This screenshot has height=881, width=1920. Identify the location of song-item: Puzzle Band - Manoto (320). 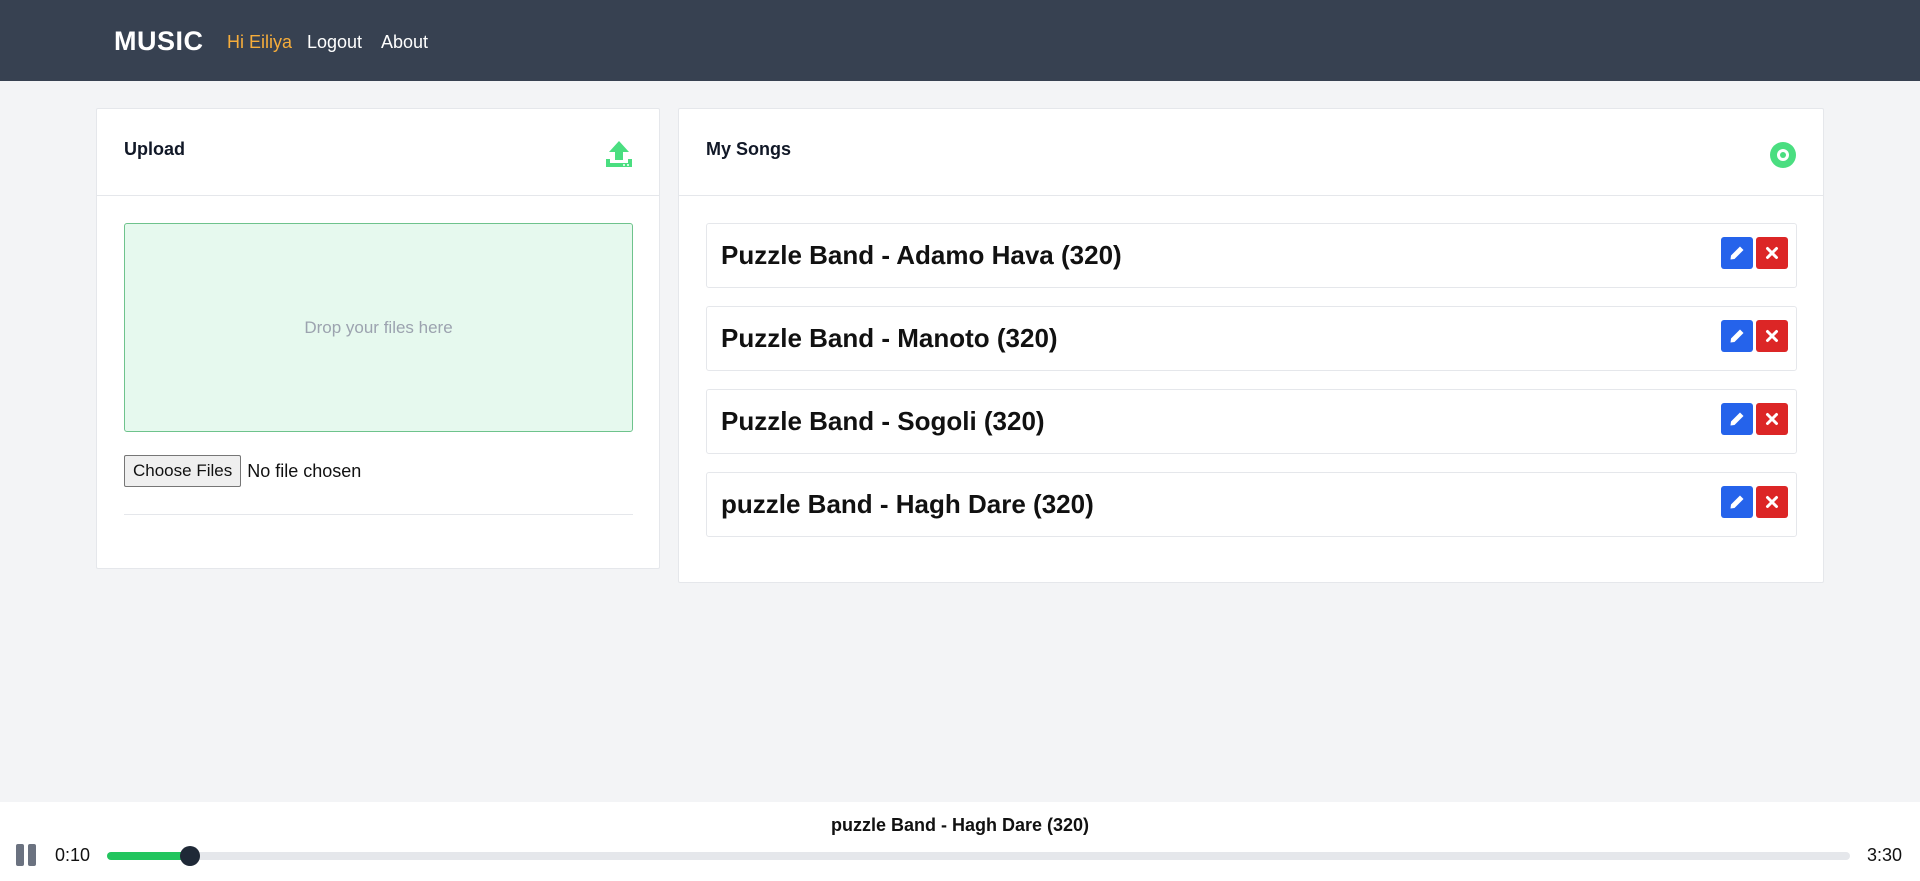
(1251, 338).